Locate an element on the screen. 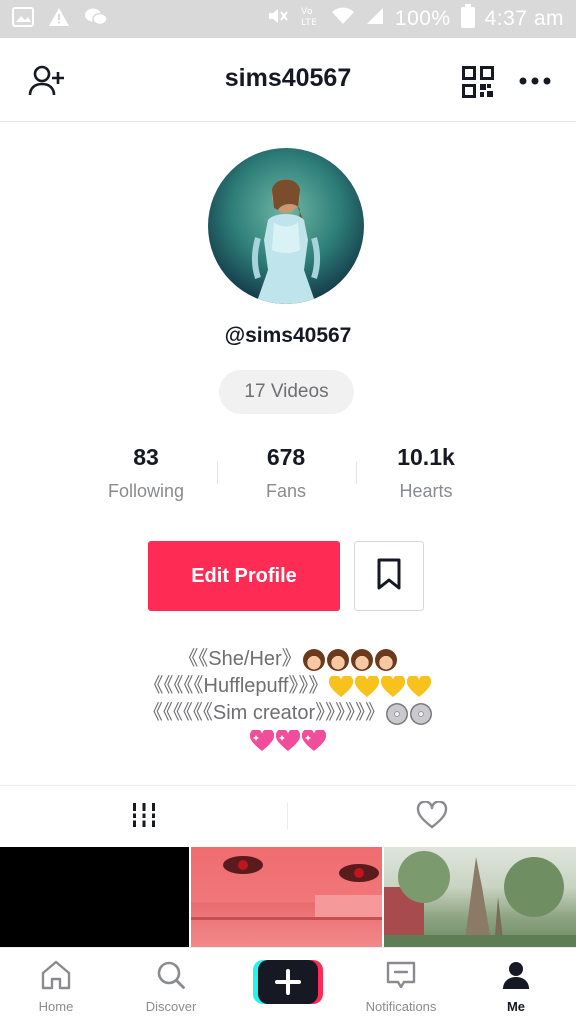 Image resolution: width=576 pixels, height=1024 pixels. profile-icon is located at coordinates (516, 978).